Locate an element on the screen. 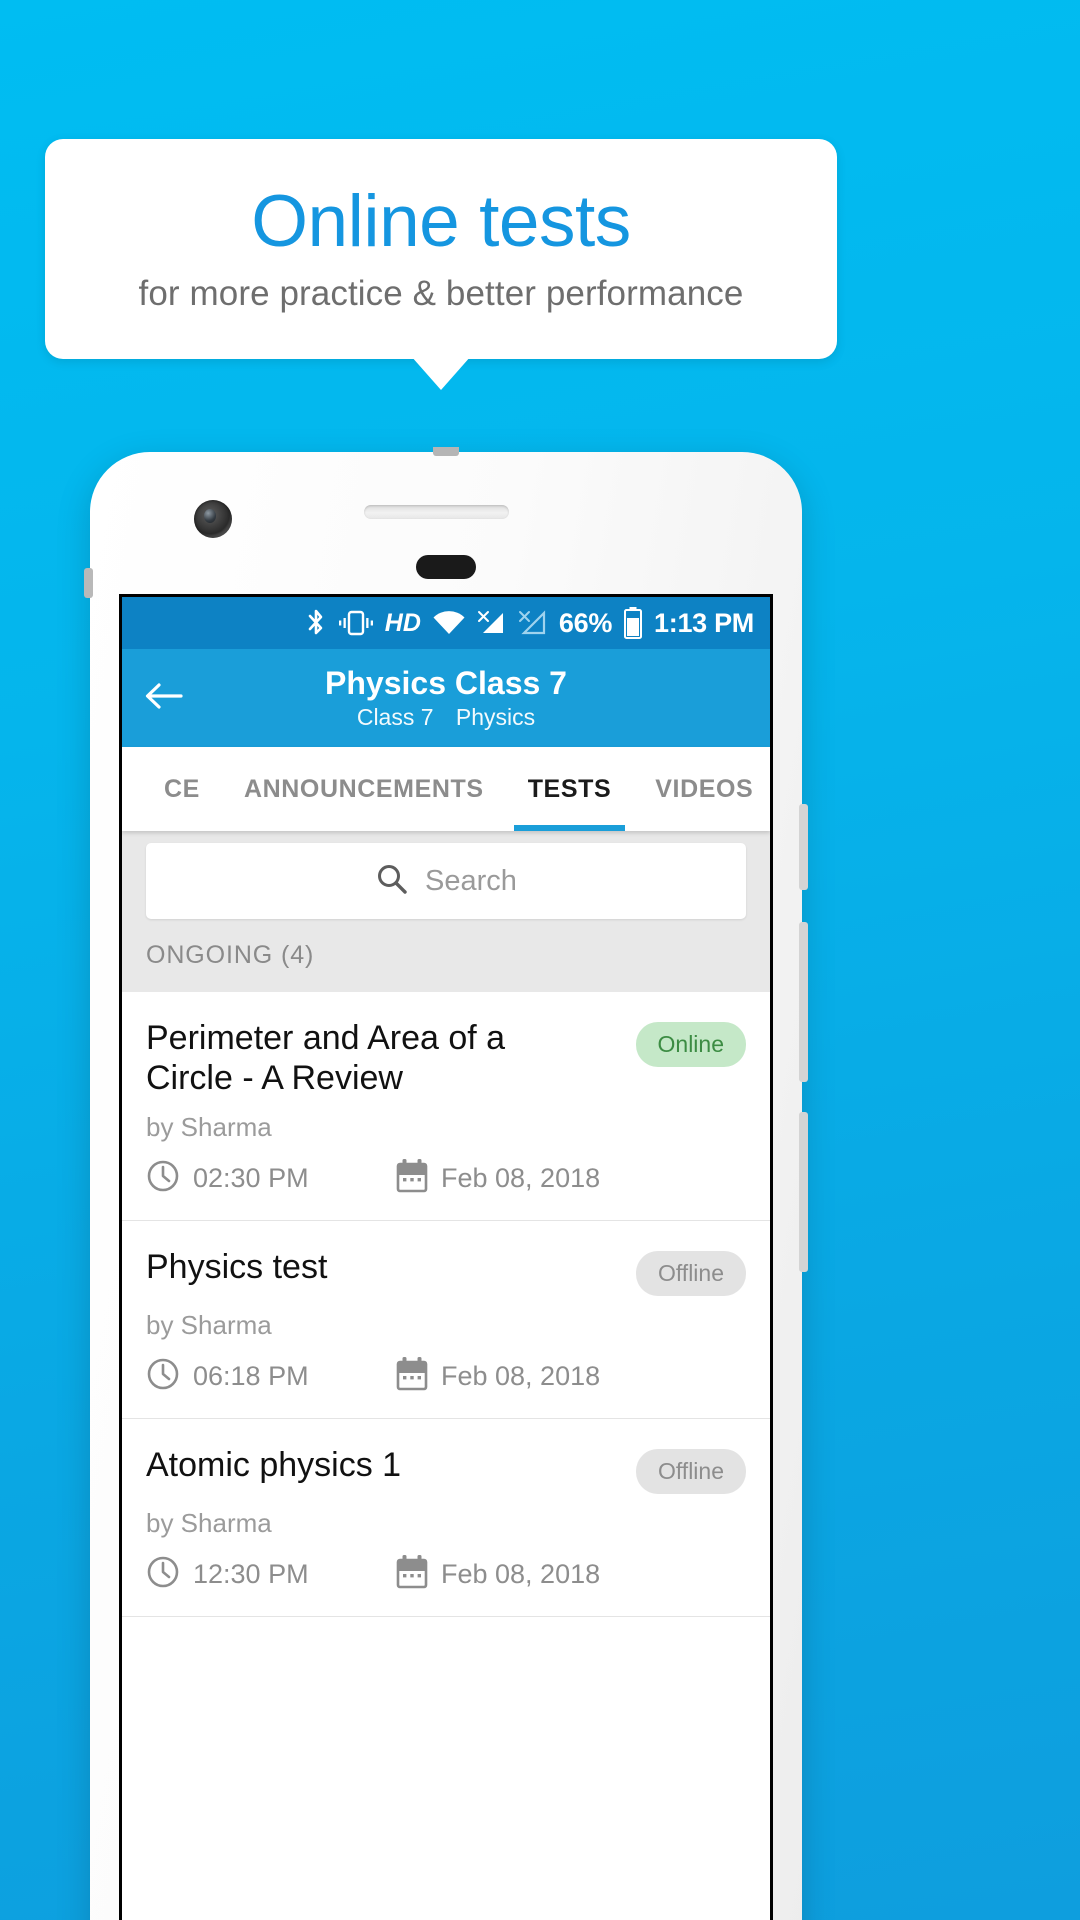 This screenshot has width=1080, height=1920. test-time: 12:30 PM is located at coordinates (271, 1574).